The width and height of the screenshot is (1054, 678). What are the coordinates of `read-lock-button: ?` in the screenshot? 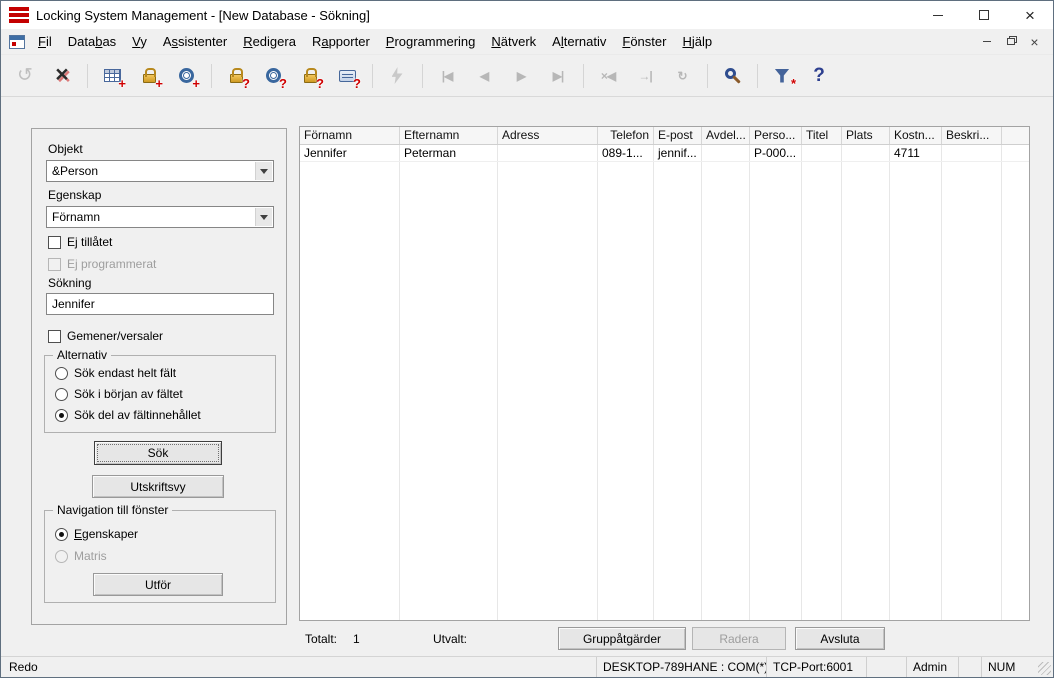 It's located at (236, 76).